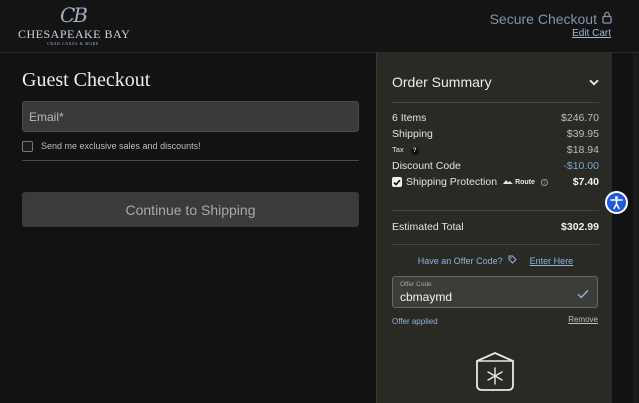 The image size is (639, 403). What do you see at coordinates (512, 260) in the screenshot?
I see `tag-icon` at bounding box center [512, 260].